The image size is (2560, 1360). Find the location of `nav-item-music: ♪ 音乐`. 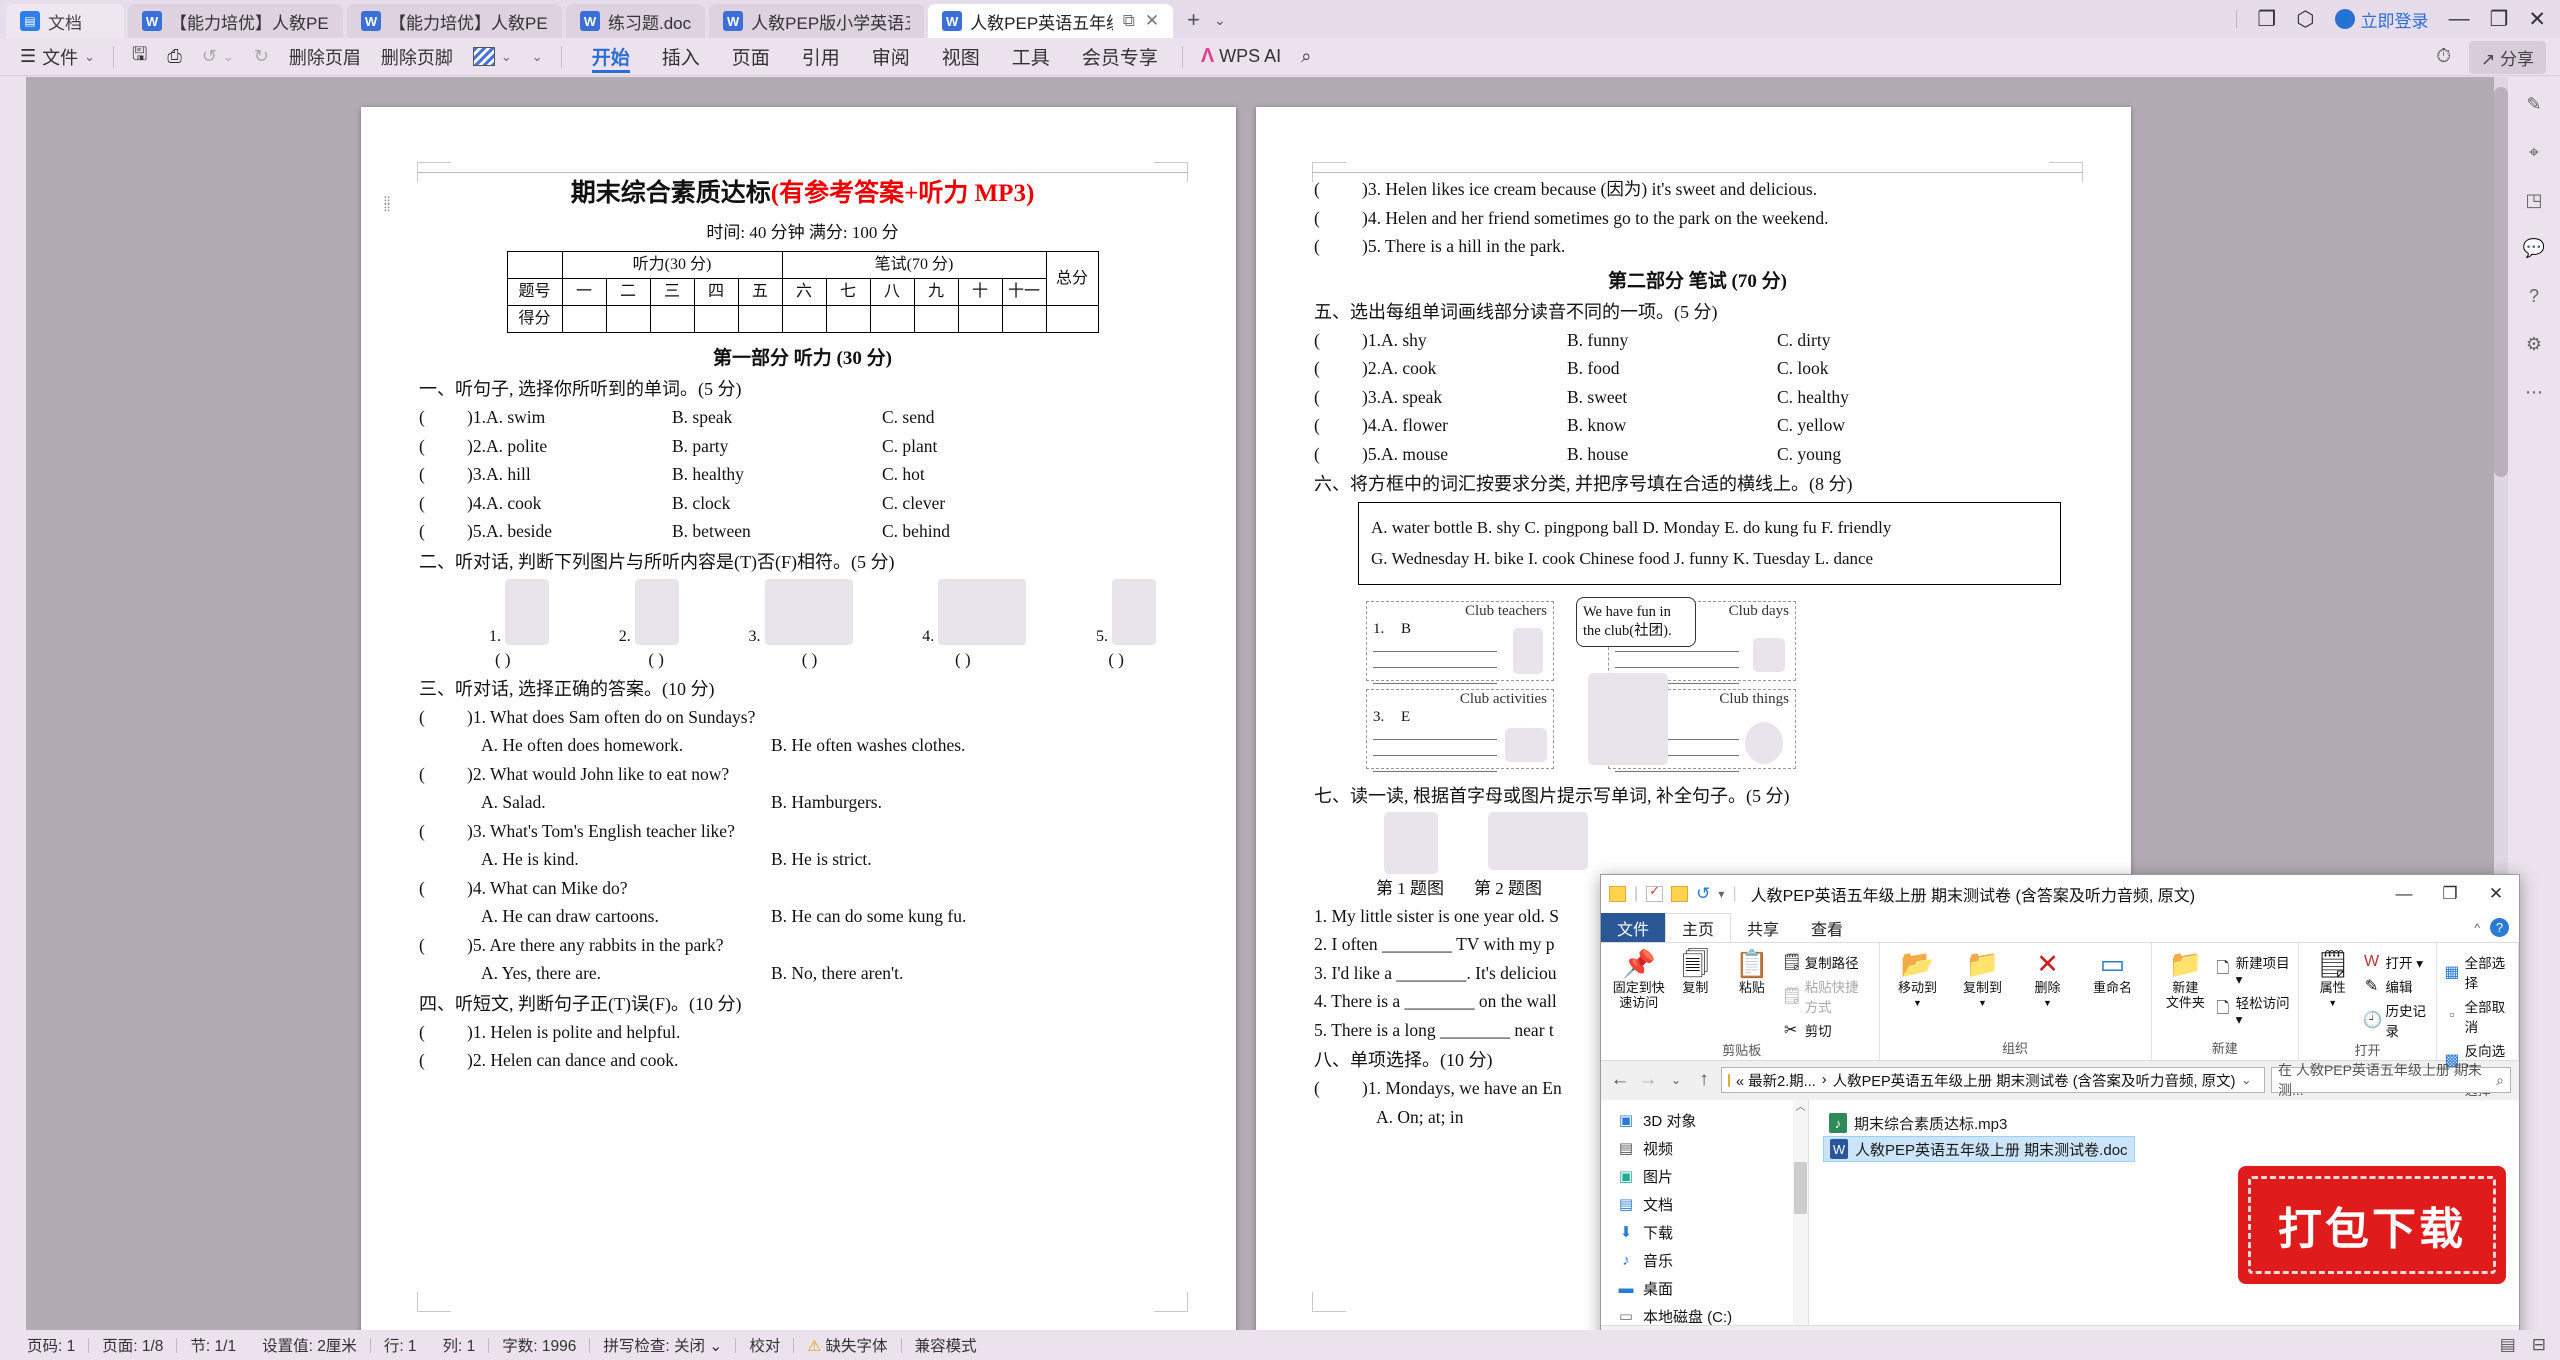

nav-item-music: ♪ 音乐 is located at coordinates (1704, 1260).